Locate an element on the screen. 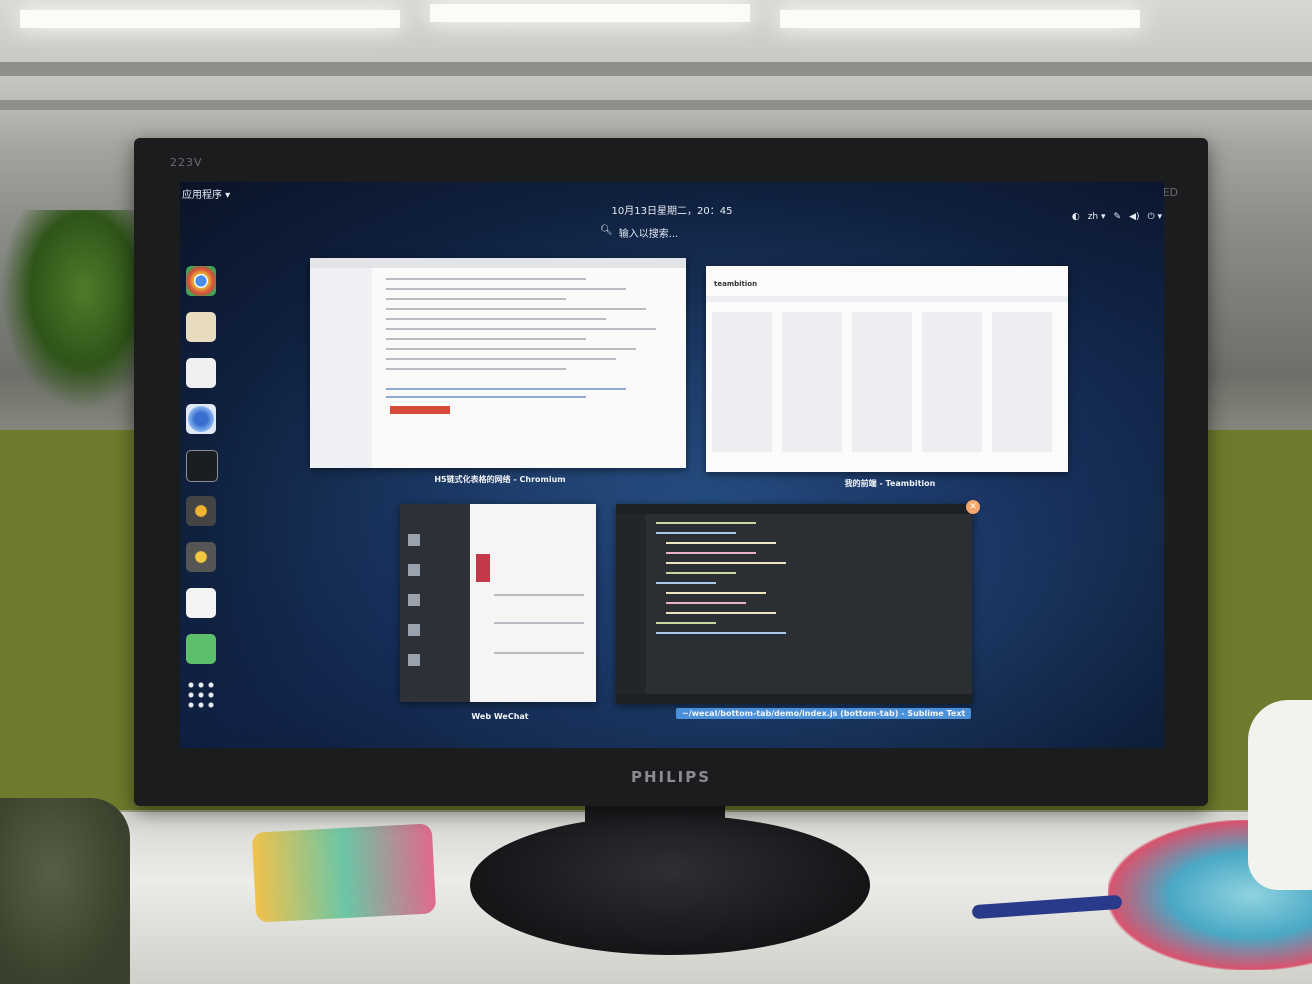 The height and width of the screenshot is (984, 1312). monitor-brand: PHILIPS is located at coordinates (671, 777).